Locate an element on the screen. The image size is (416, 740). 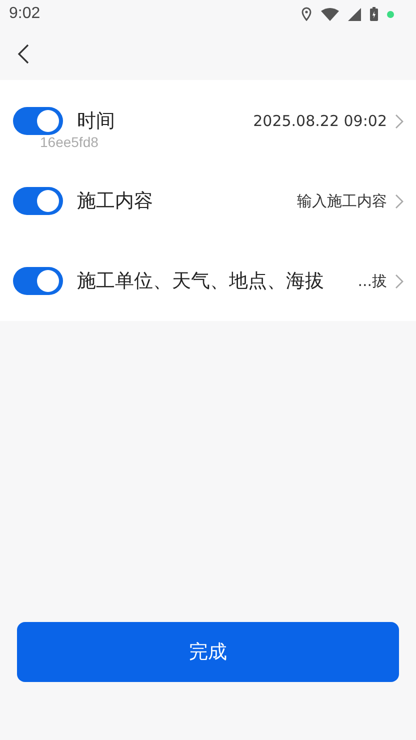
row-label: 施工内容 is located at coordinates (115, 201).